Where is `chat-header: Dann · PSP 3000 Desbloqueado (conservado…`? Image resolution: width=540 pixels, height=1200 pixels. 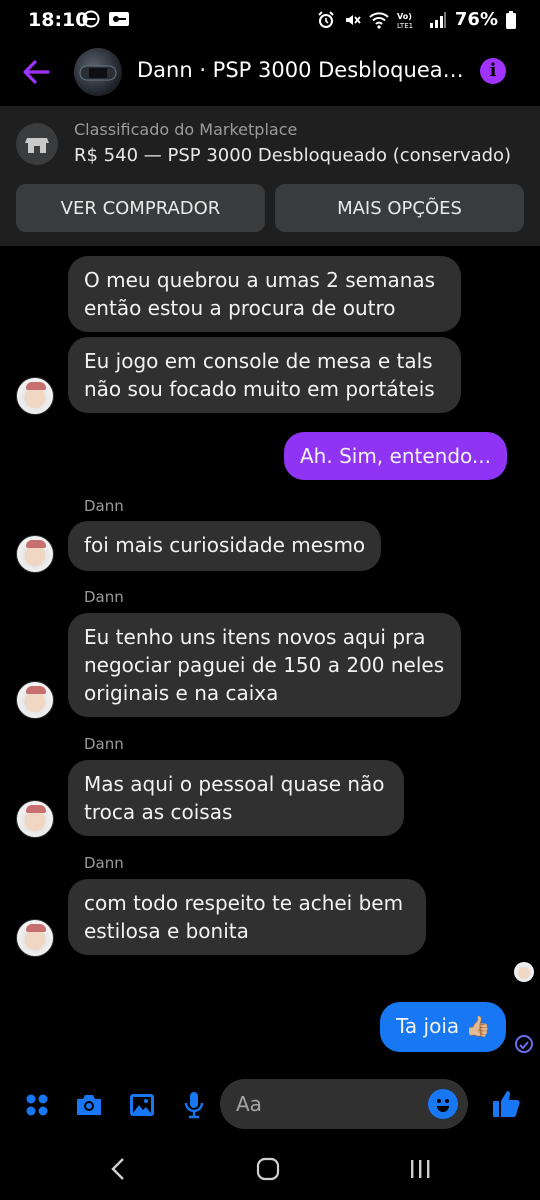 chat-header: Dann · PSP 3000 Desbloqueado (conservado… is located at coordinates (270, 73).